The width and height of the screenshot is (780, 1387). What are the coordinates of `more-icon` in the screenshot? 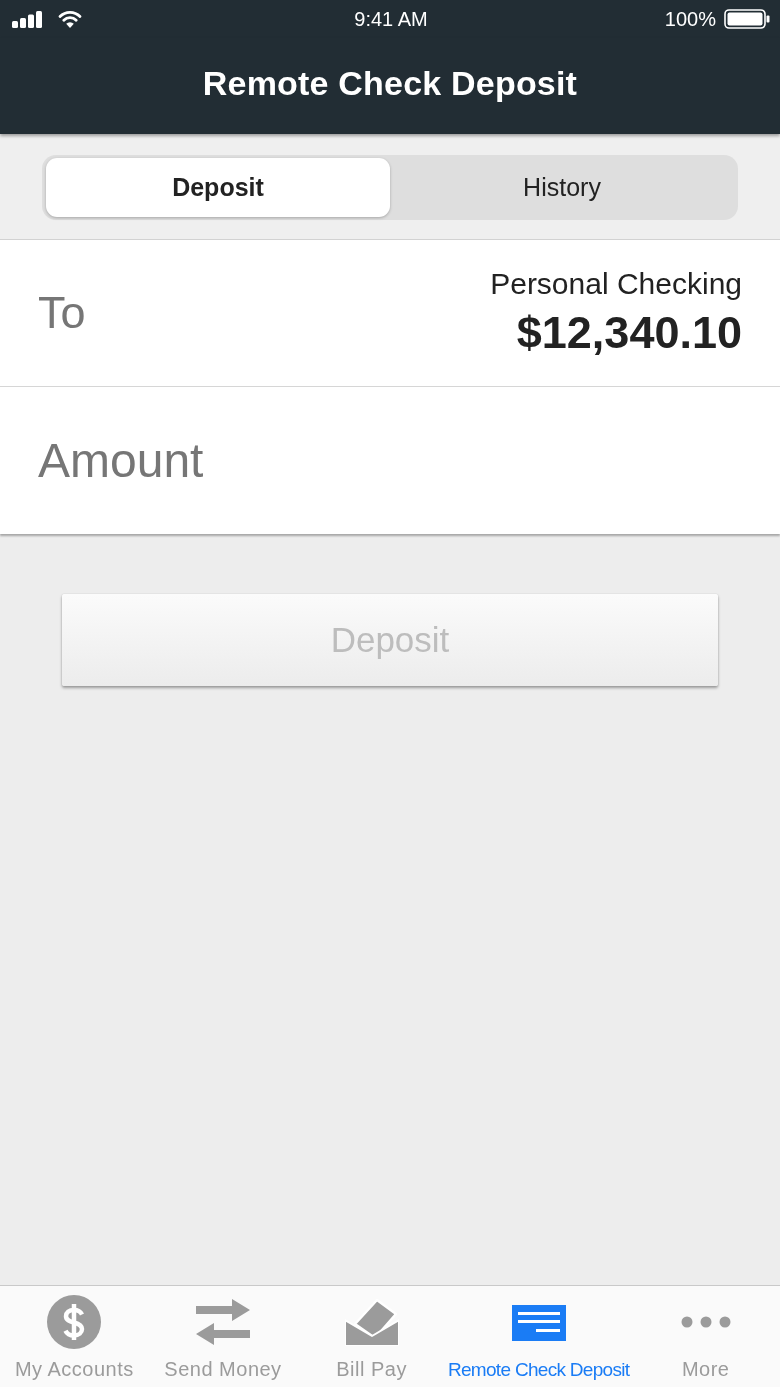 It's located at (705, 1322).